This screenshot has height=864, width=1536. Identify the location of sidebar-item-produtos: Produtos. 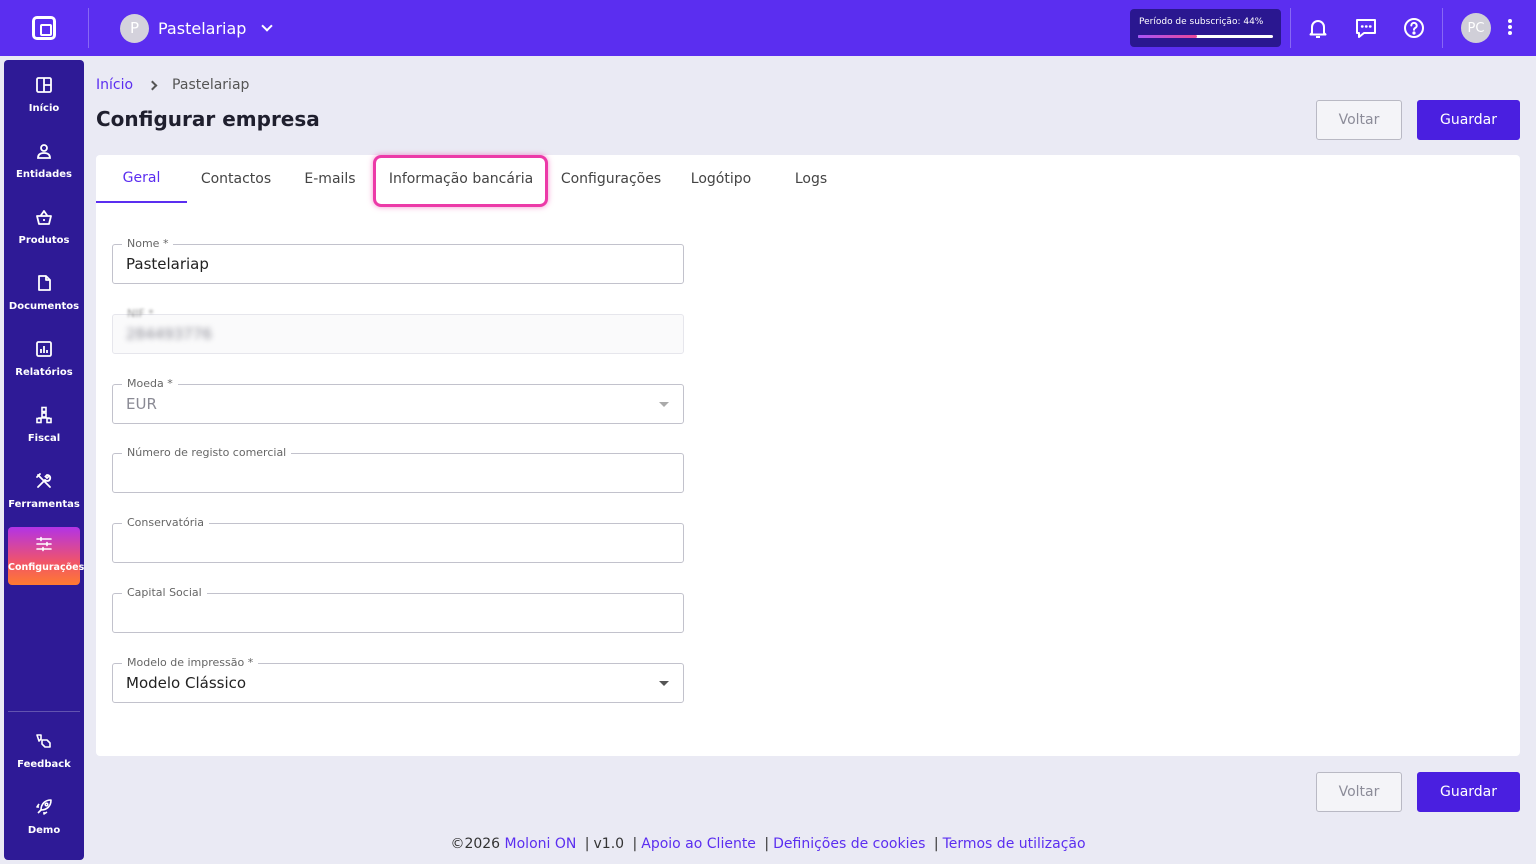
(44, 229).